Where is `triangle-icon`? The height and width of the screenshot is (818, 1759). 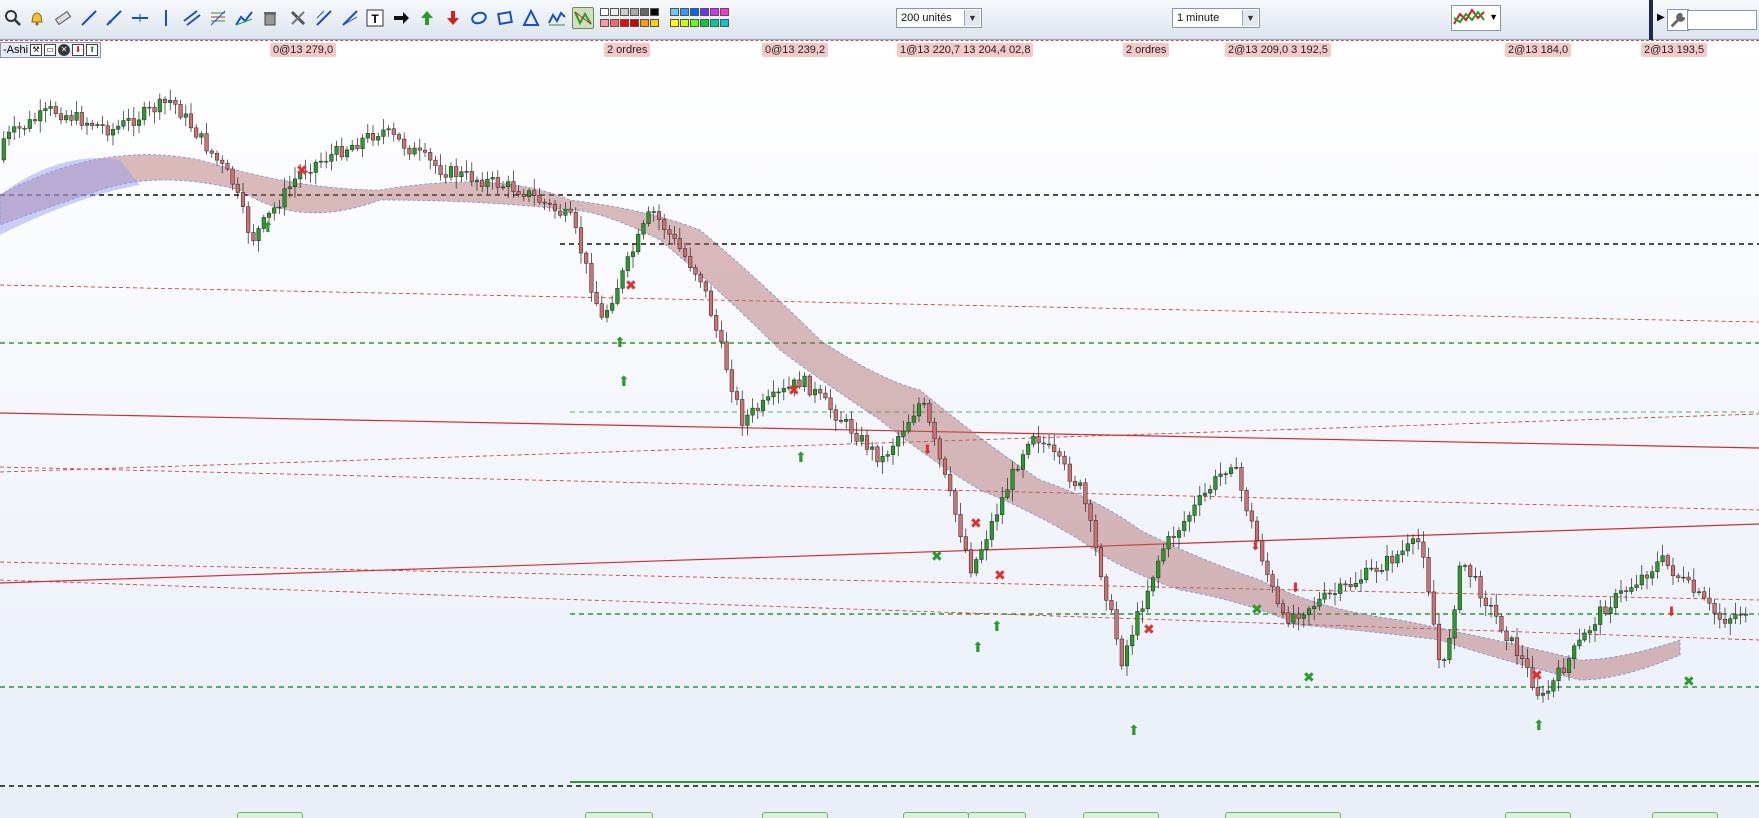
triangle-icon is located at coordinates (531, 18).